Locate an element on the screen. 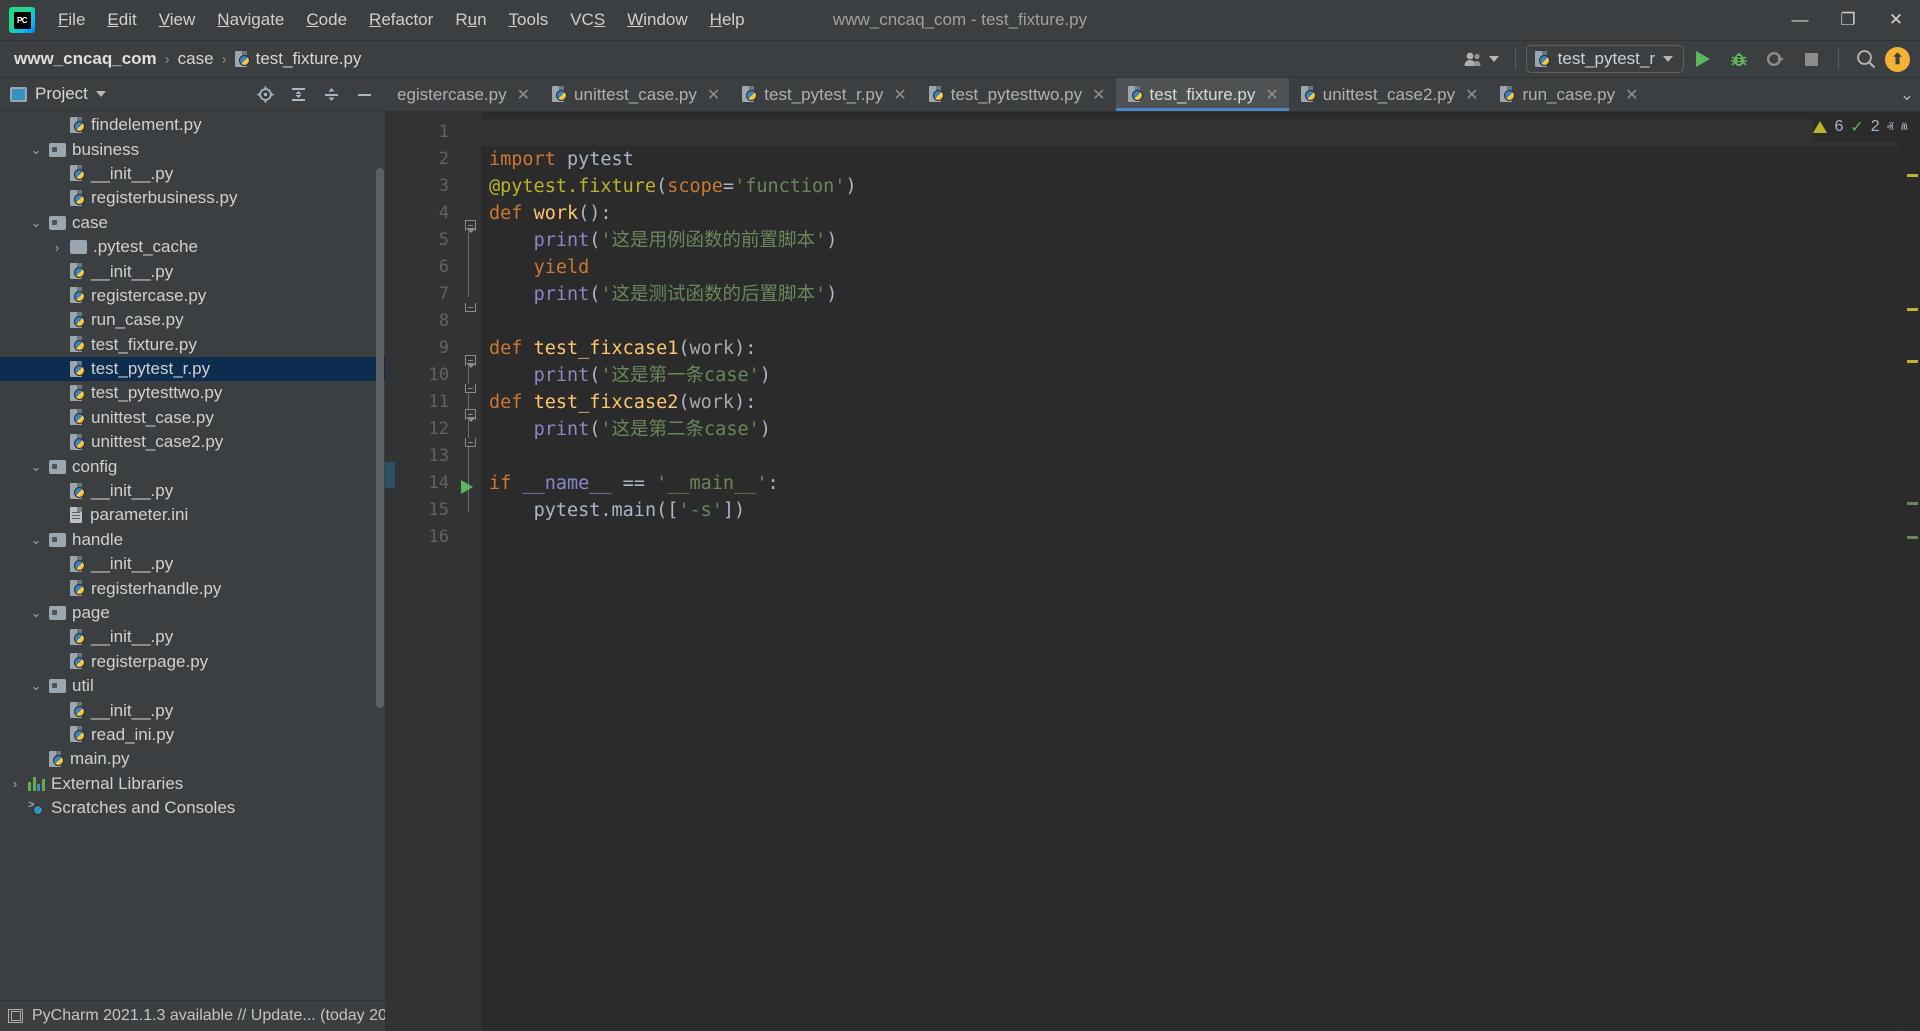  inspection-scrollbar is located at coordinates (1909, 571).